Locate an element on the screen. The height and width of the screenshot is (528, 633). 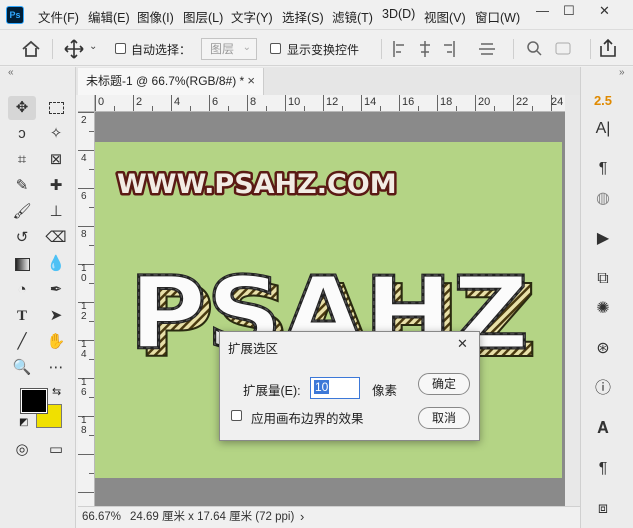
menu-select: 选择(S) is located at coordinates (303, 16).